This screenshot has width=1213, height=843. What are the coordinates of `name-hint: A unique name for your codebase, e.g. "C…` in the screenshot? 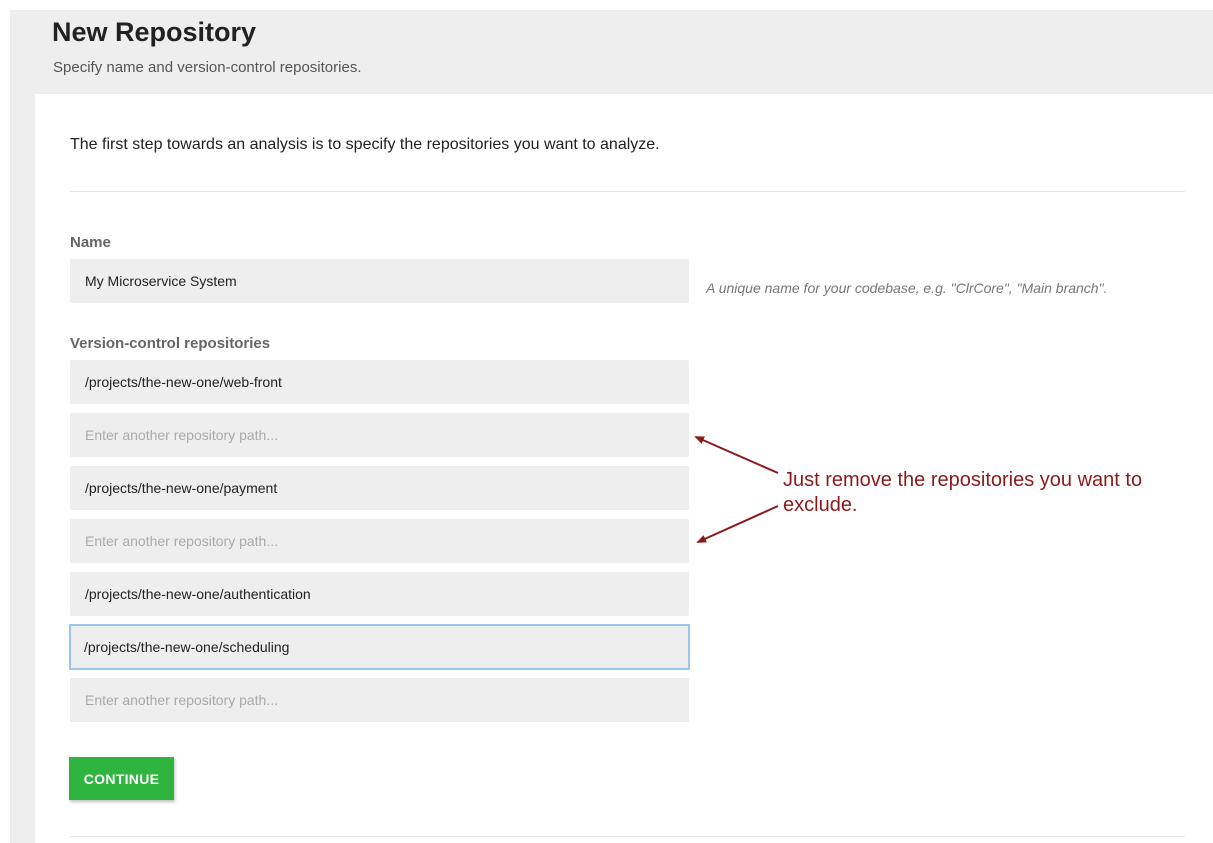 It's located at (907, 288).